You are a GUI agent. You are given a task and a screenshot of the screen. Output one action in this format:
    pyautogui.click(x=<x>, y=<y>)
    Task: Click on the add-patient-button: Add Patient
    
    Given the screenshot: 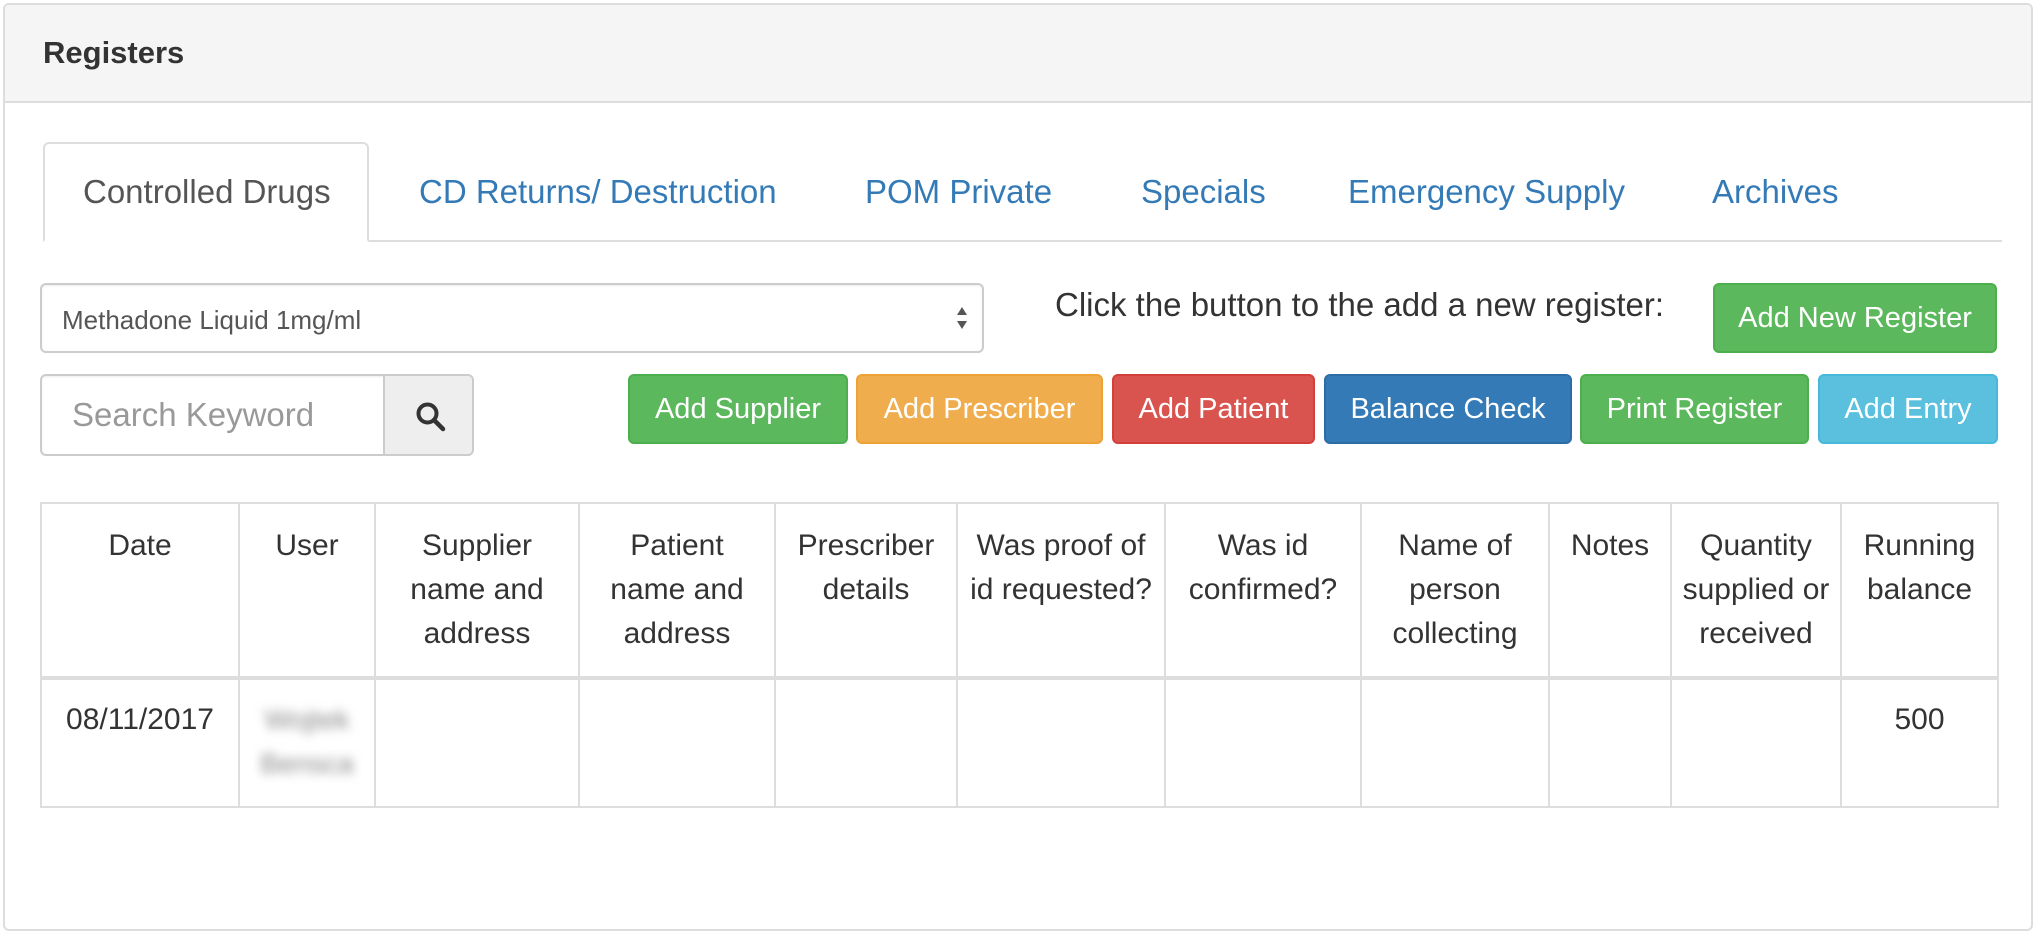 What is the action you would take?
    pyautogui.click(x=1213, y=409)
    